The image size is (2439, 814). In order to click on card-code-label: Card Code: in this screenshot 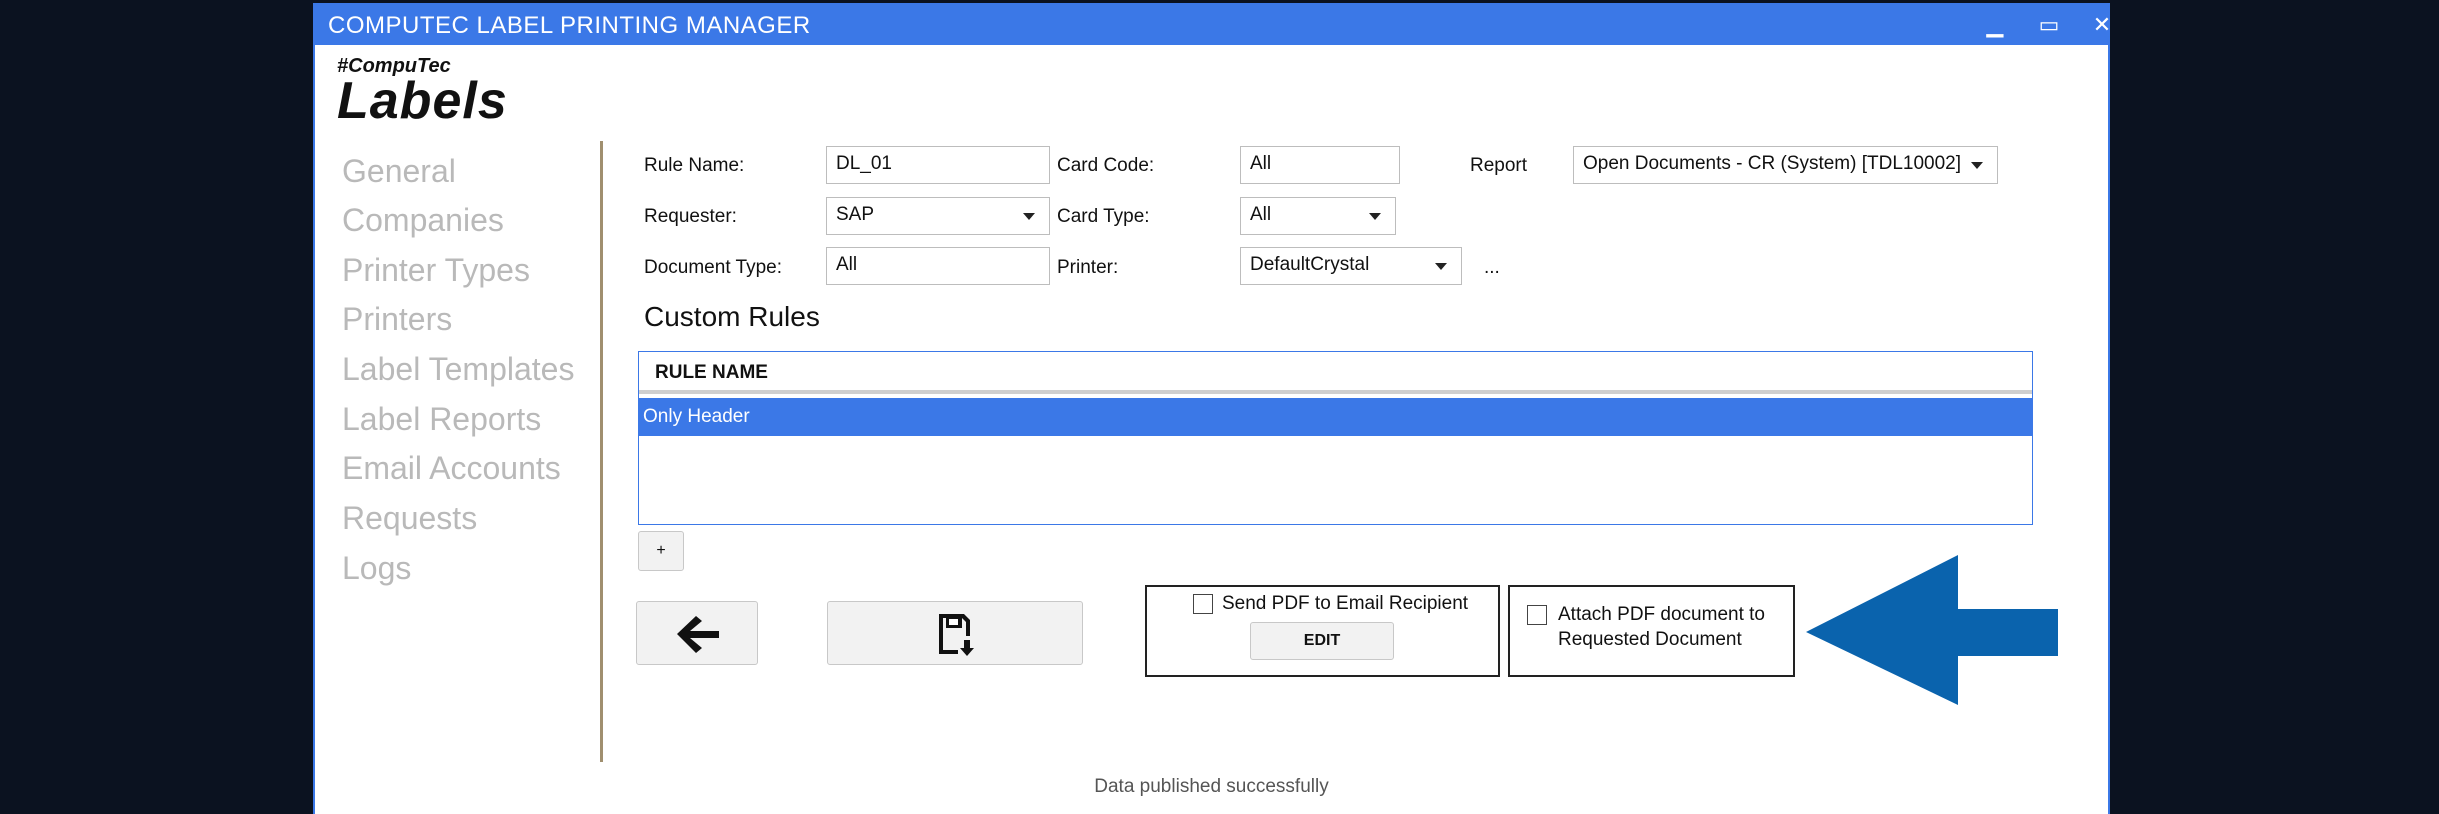, I will do `click(1106, 165)`.